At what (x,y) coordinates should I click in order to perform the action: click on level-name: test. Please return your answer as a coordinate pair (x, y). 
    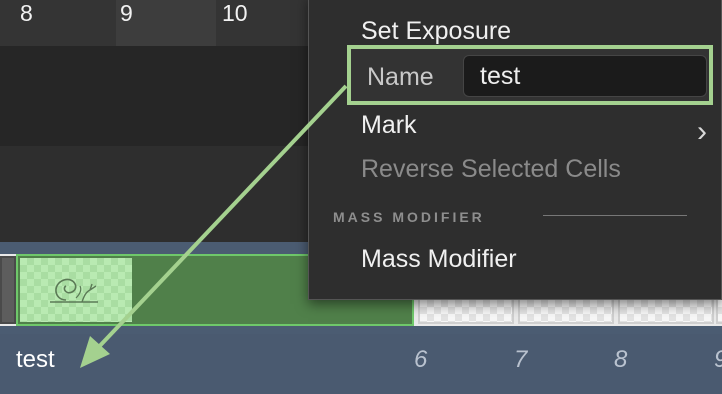
    Looking at the image, I should click on (35, 359).